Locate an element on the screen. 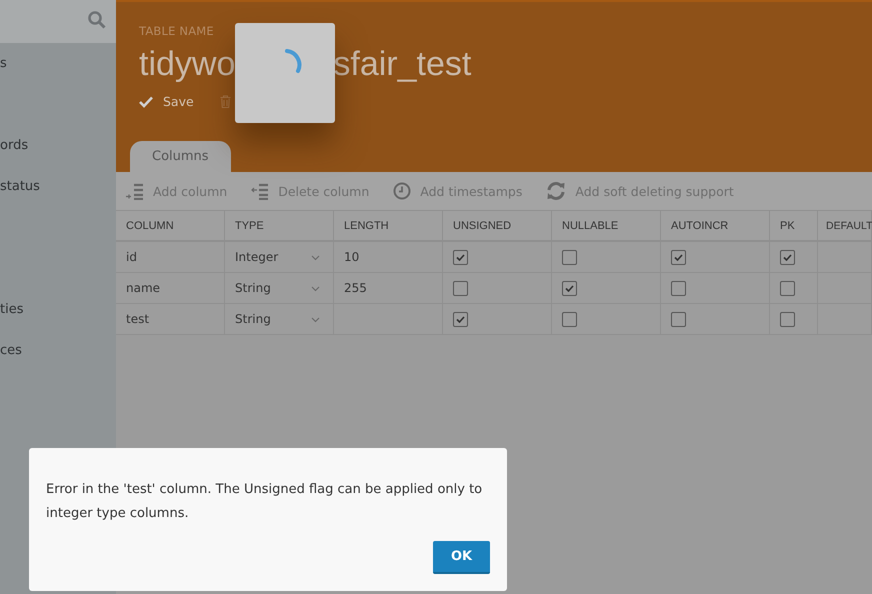 The width and height of the screenshot is (872, 594). columns-tab: Columns is located at coordinates (180, 156).